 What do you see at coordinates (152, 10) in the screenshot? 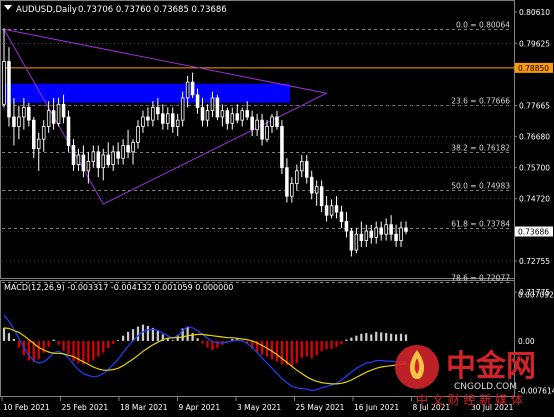
I see `ohlc-label: 0.73706 0.73760 0.73685 0.73686` at bounding box center [152, 10].